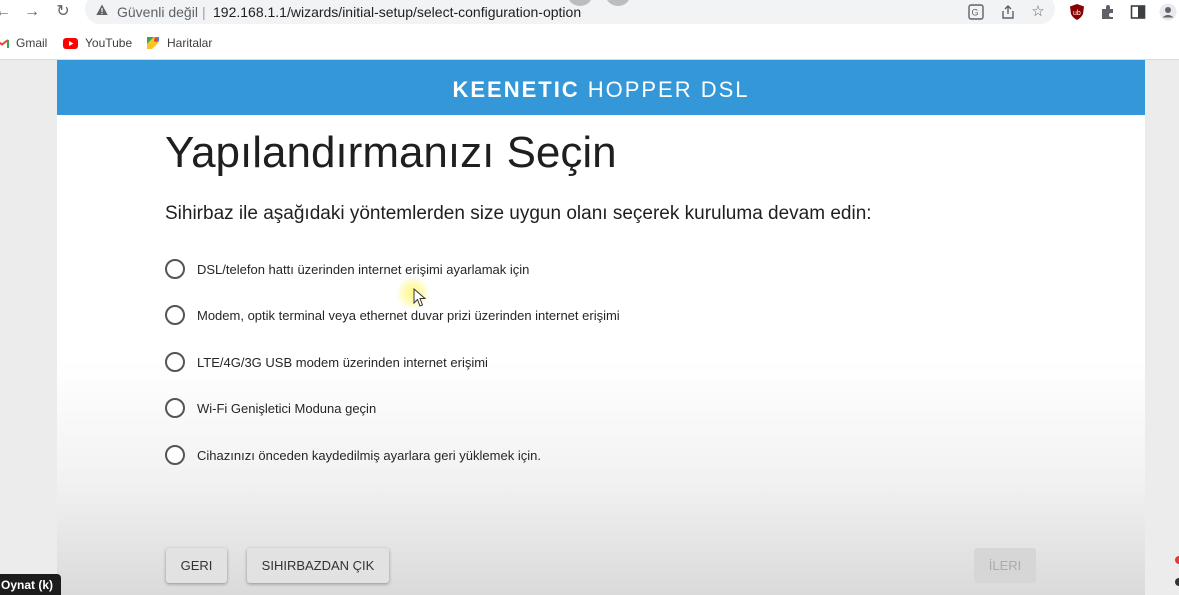  I want to click on profile-icon, so click(1168, 12).